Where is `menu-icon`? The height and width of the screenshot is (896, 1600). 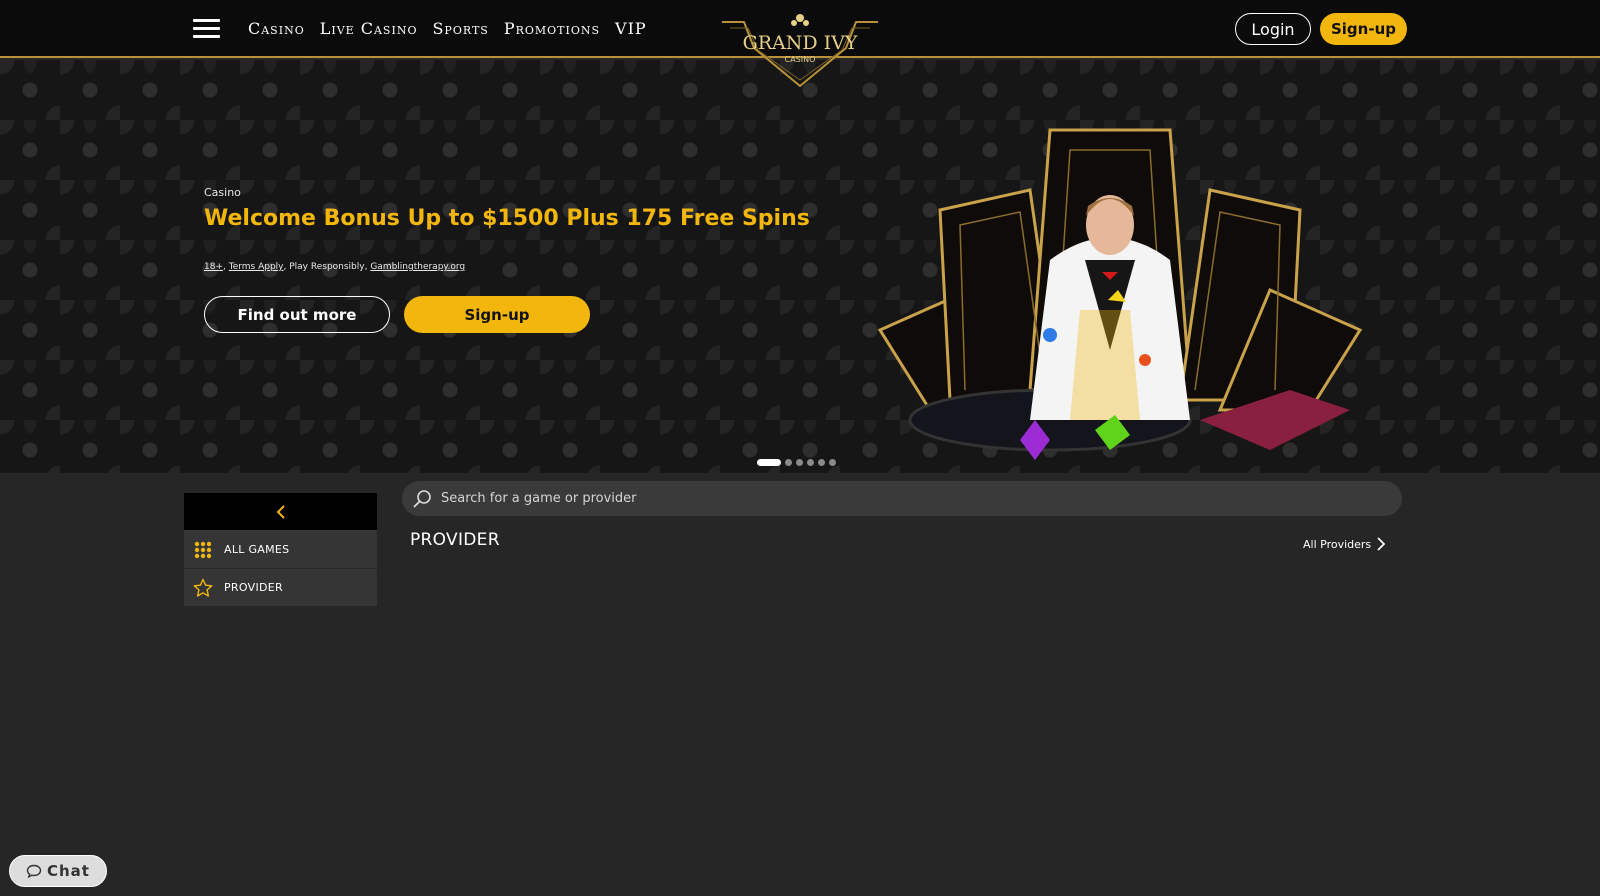
menu-icon is located at coordinates (206, 29).